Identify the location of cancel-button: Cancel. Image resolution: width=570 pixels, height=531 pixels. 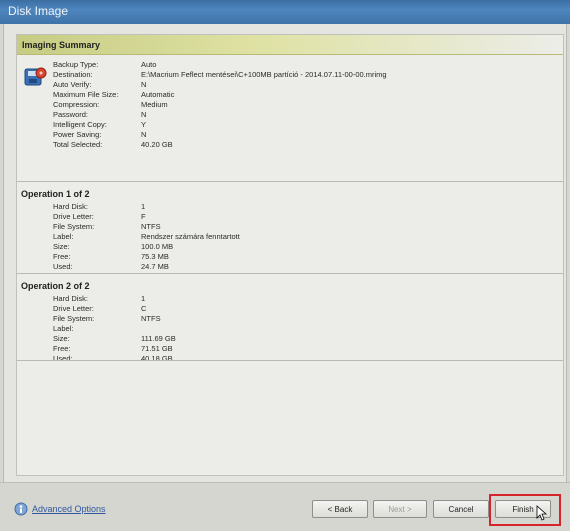
(461, 509).